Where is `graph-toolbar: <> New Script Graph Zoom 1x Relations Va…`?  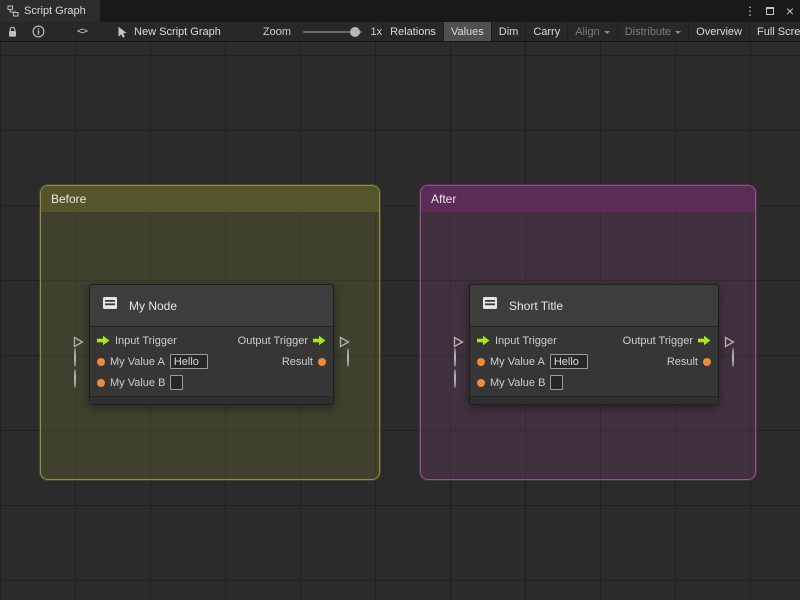 graph-toolbar: <> New Script Graph Zoom 1x Relations Va… is located at coordinates (400, 32).